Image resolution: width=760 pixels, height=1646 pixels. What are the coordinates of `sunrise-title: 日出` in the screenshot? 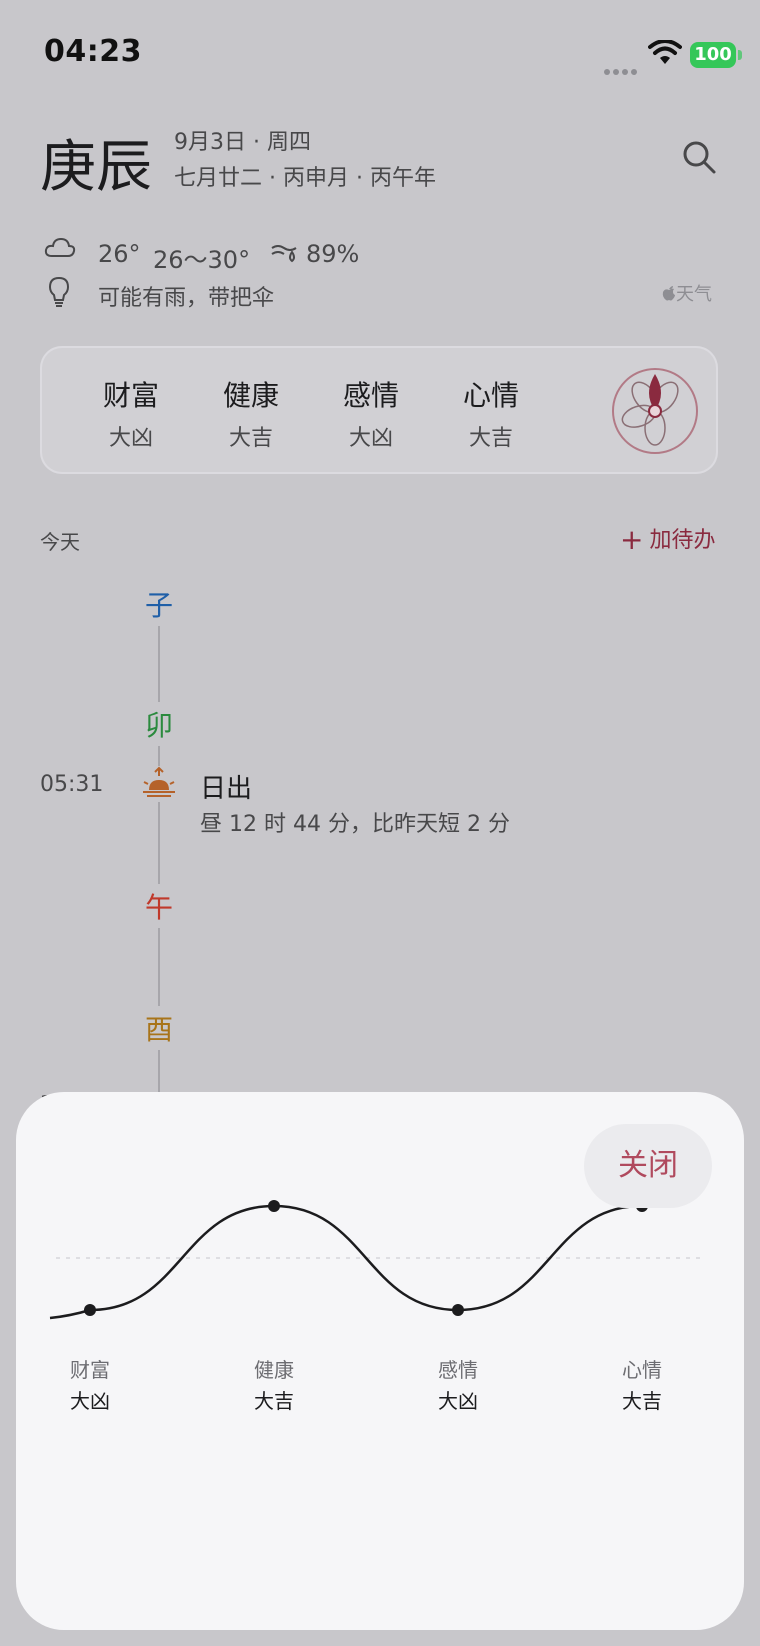 It's located at (226, 789).